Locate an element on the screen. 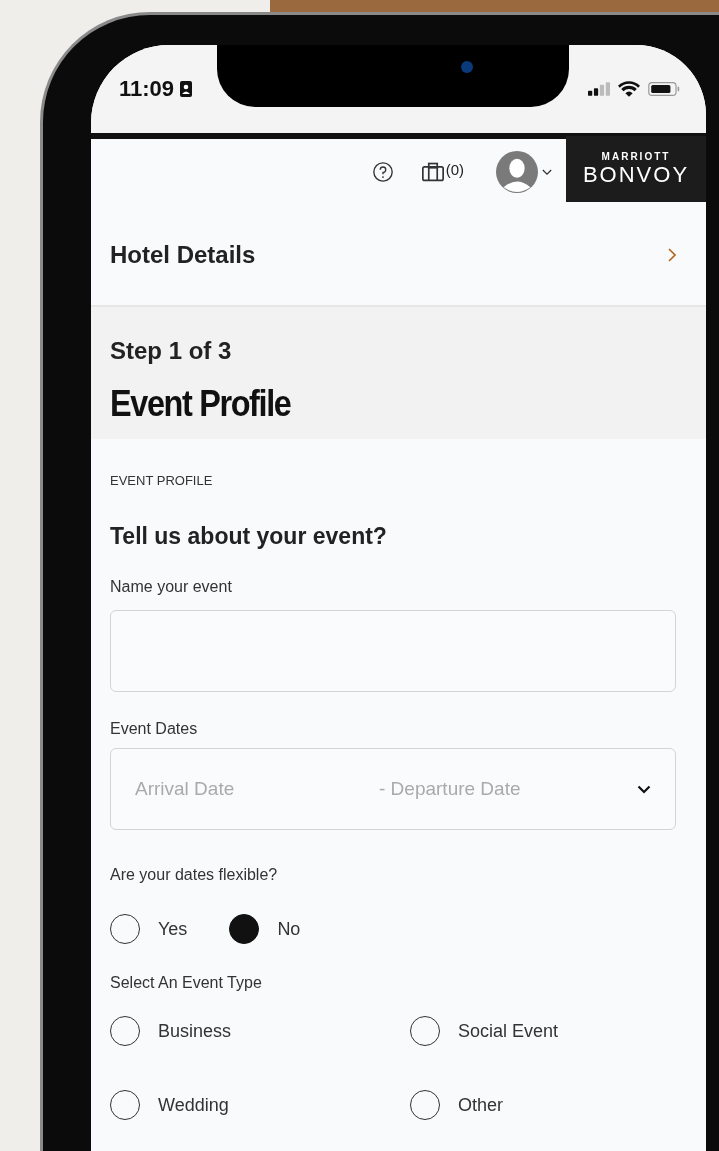 Image resolution: width=719 pixels, height=1151 pixels. brand-logo: MARRIOTT BONVOY is located at coordinates (636, 169).